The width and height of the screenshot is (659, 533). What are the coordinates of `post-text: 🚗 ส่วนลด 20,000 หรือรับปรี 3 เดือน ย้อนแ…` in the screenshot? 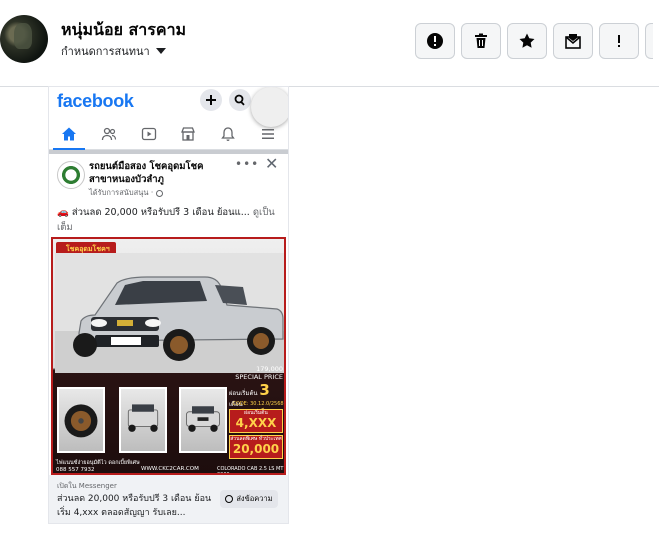 It's located at (170, 220).